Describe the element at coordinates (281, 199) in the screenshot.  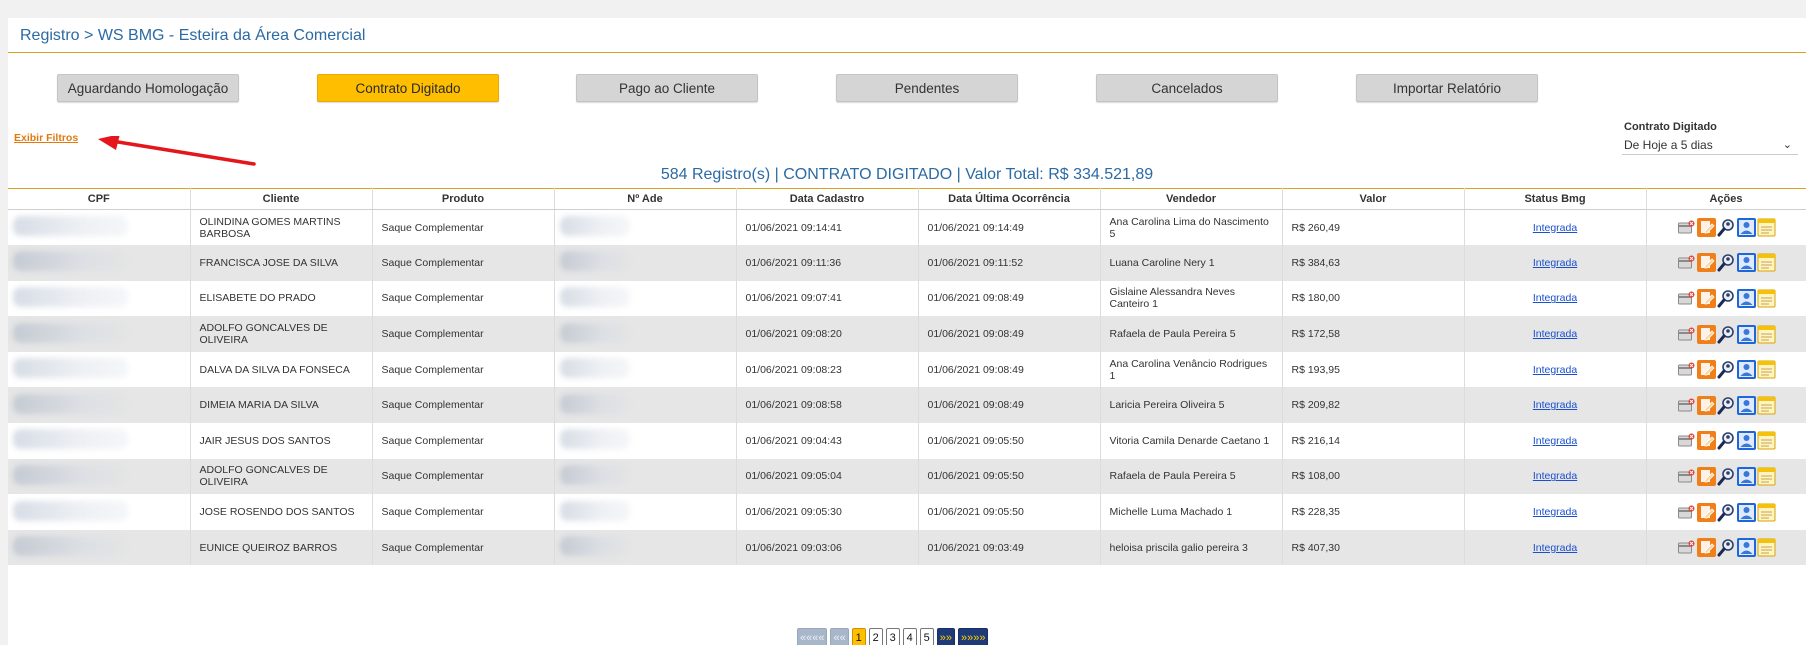
I see `col-header-cliente: Cliente` at that location.